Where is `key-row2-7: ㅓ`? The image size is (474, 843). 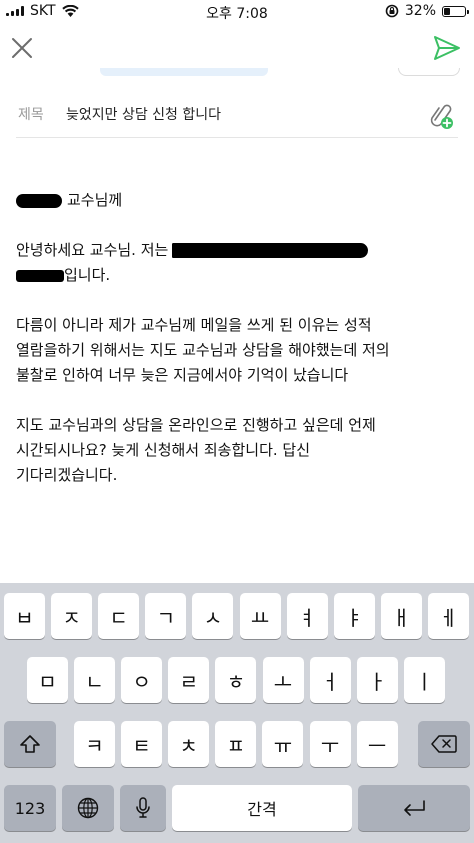
key-row2-7: ㅓ is located at coordinates (330, 680).